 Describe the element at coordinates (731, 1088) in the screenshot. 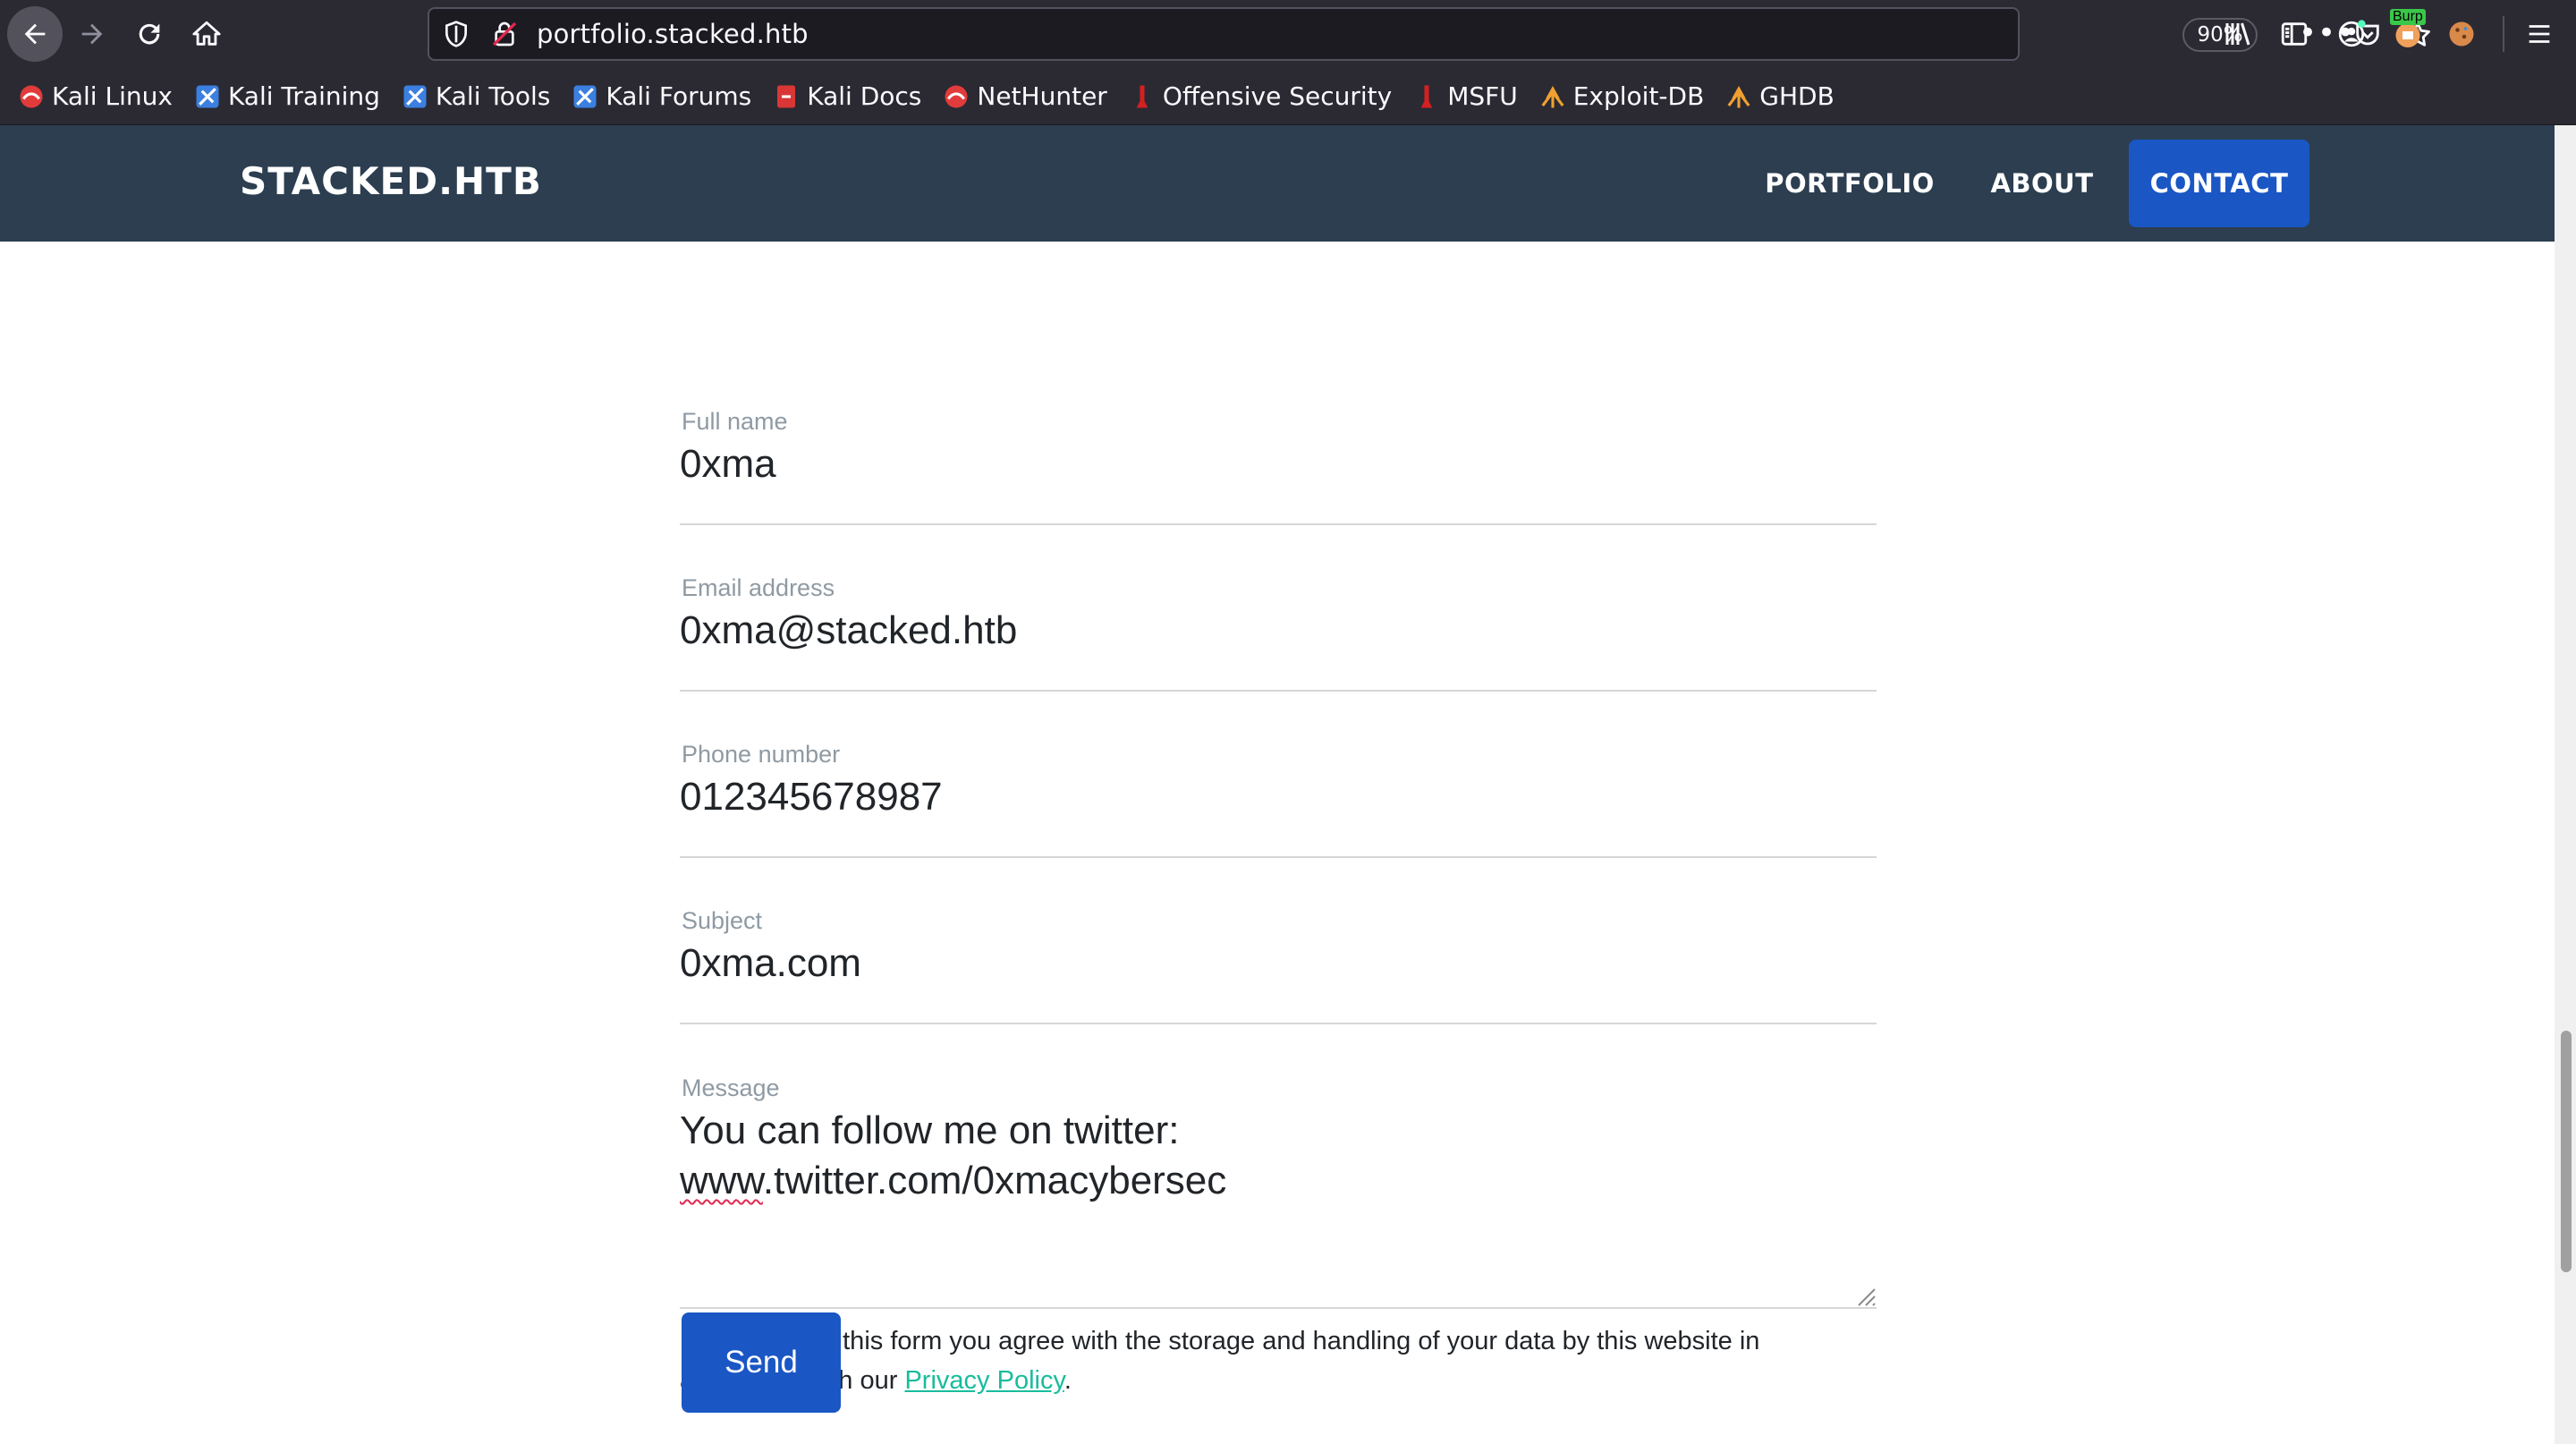

I see `message-label: Message` at that location.